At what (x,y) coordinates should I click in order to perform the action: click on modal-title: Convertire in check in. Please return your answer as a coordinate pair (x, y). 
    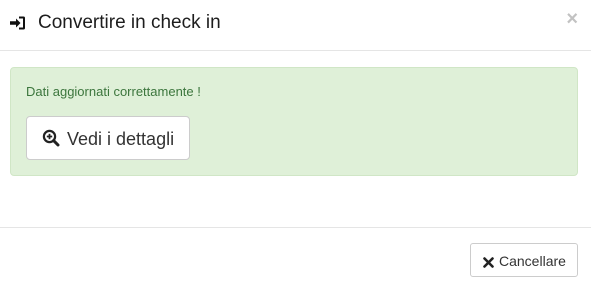
    Looking at the image, I should click on (129, 22).